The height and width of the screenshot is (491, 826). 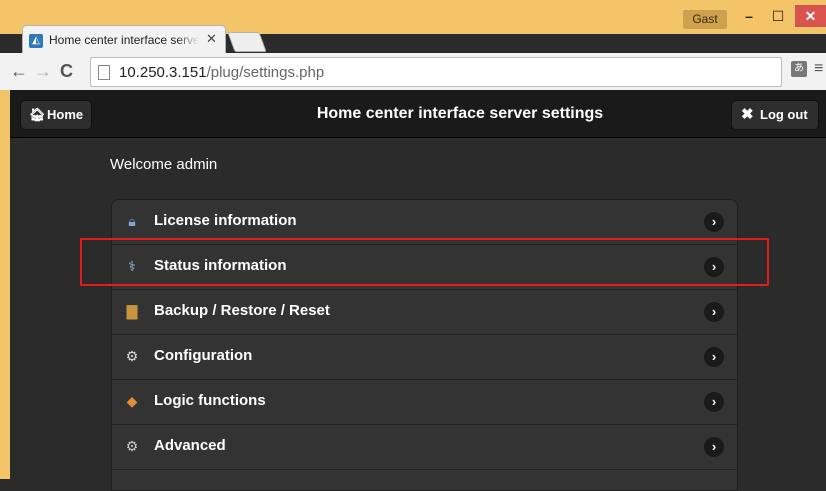 I want to click on tab-title: Home center interface server settings, so click(x=124, y=40).